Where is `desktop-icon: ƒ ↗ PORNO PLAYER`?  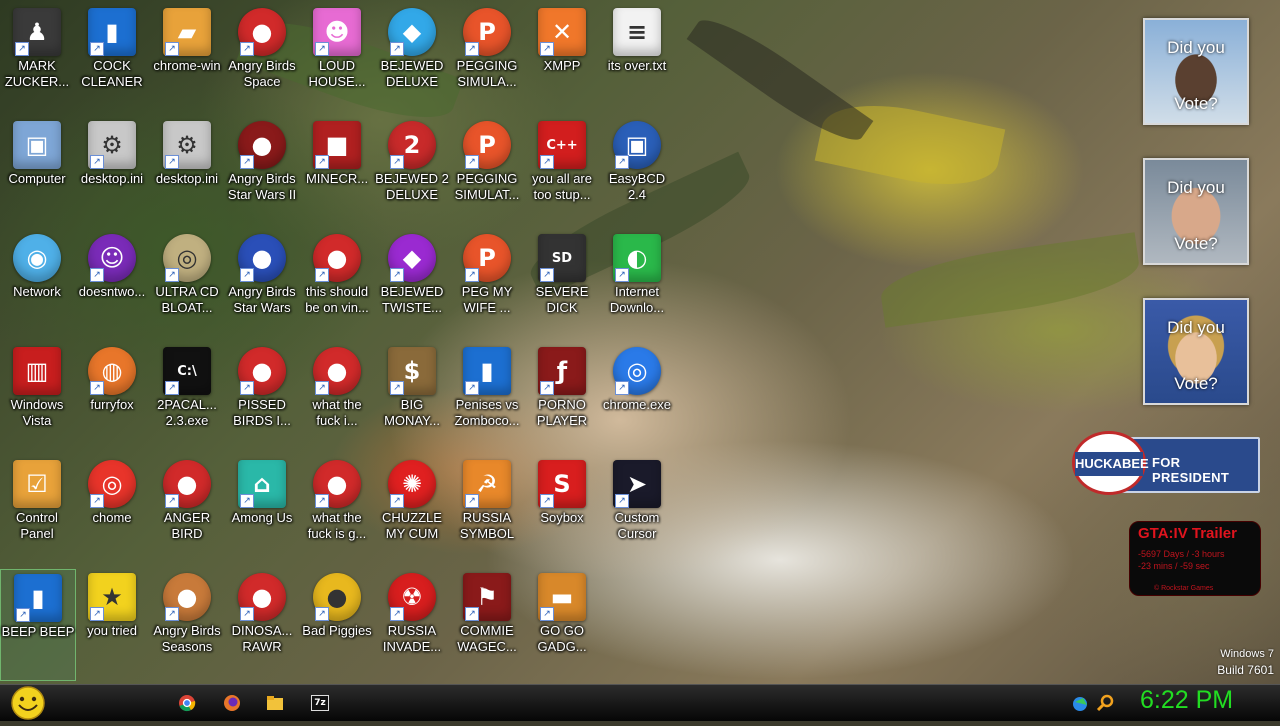
desktop-icon: ƒ ↗ PORNO PLAYER is located at coordinates (562, 398).